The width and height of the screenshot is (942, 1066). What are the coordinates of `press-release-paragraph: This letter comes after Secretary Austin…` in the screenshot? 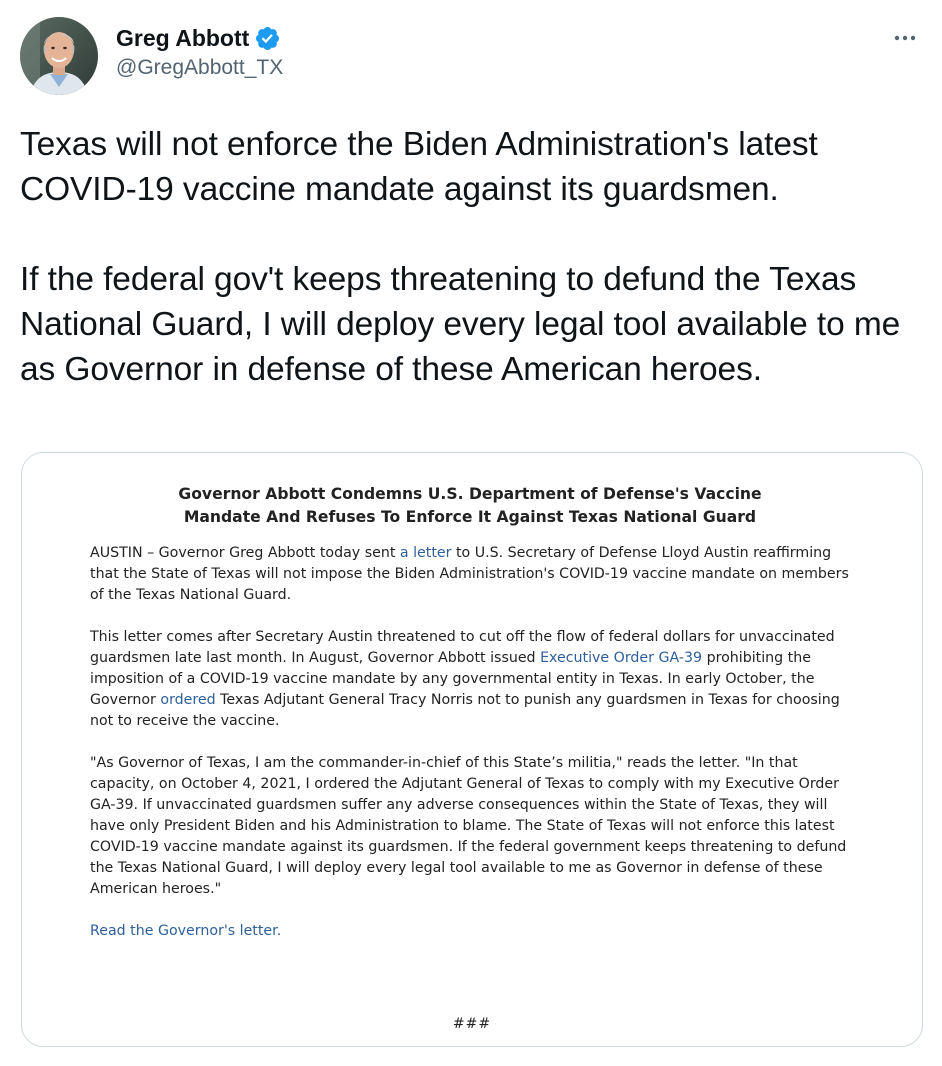 It's located at (470, 679).